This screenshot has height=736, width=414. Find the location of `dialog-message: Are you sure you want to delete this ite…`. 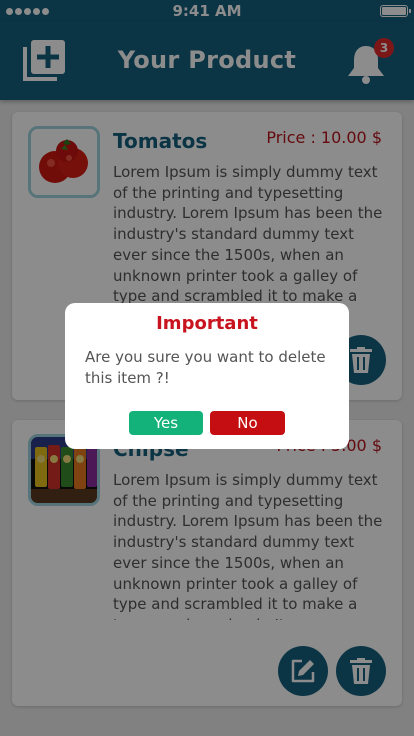

dialog-message: Are you sure you want to delete this ite… is located at coordinates (205, 367).